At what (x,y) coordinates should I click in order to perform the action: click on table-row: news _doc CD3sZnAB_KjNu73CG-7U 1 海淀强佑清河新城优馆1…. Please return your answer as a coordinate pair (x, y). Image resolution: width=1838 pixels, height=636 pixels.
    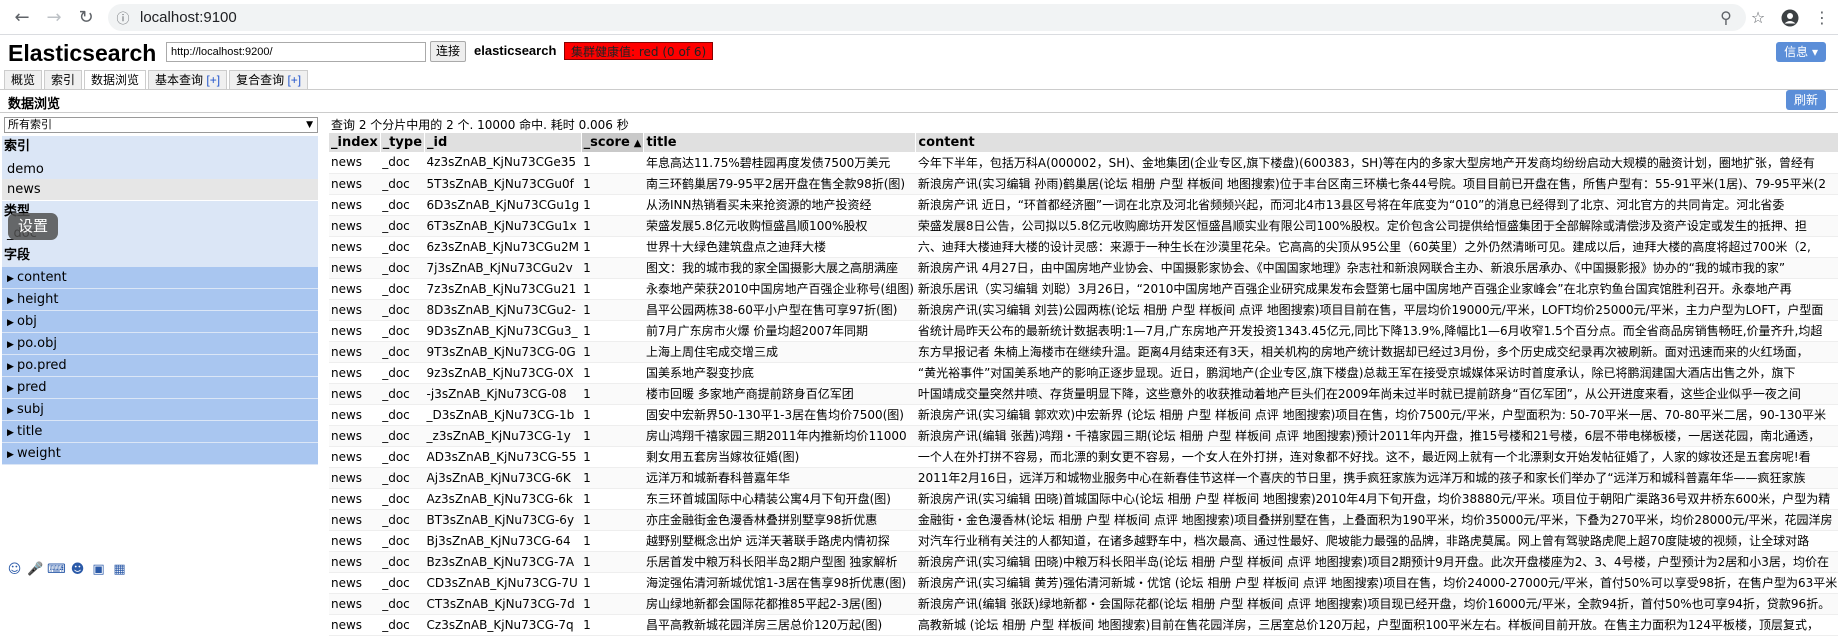
    Looking at the image, I should click on (1083, 583).